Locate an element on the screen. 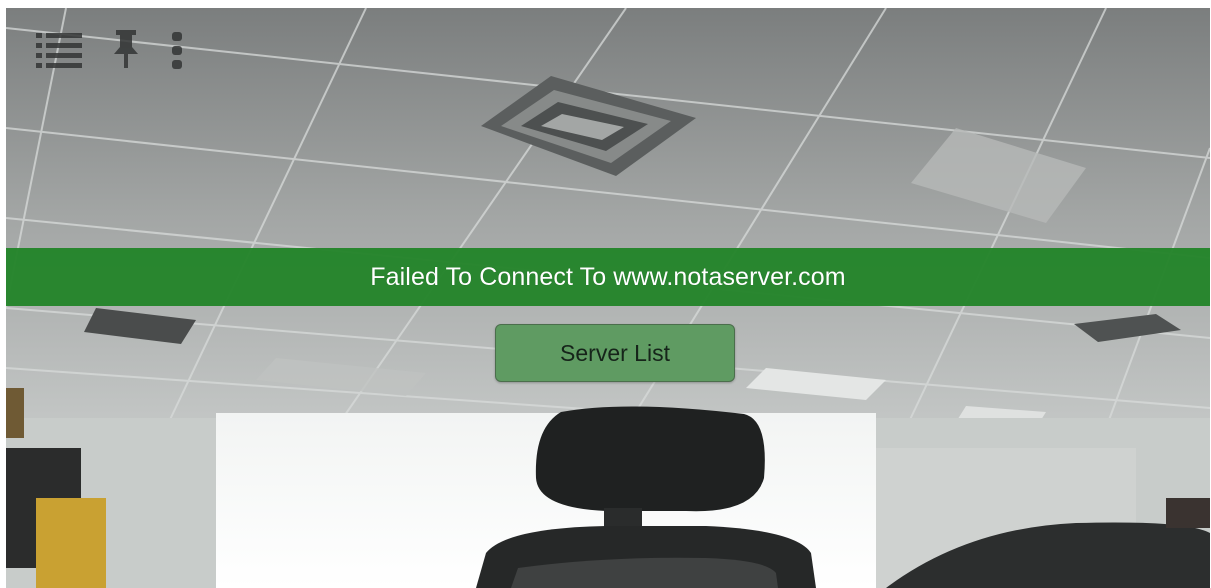 Image resolution: width=1211 pixels, height=588 pixels. pin-icon is located at coordinates (126, 52).